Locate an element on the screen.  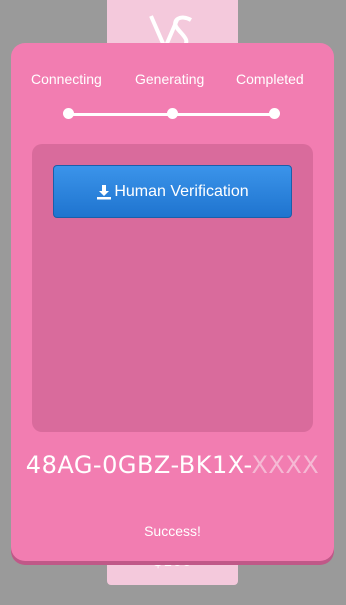
progress-dot-connecting is located at coordinates (68, 113).